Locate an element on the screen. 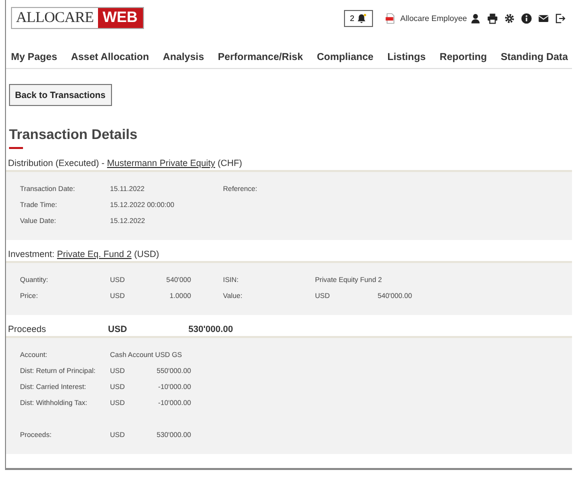 The image size is (573, 477). info-icon is located at coordinates (526, 18).